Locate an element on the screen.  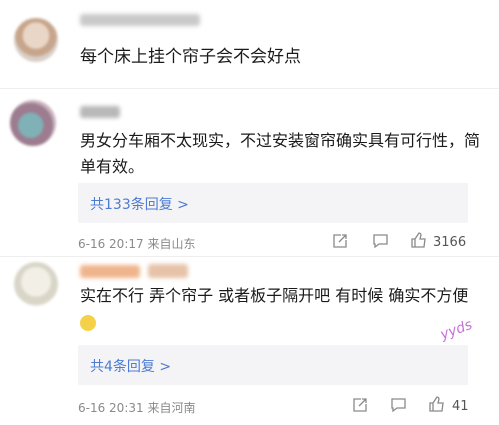
location: 来自山东 is located at coordinates (171, 244).